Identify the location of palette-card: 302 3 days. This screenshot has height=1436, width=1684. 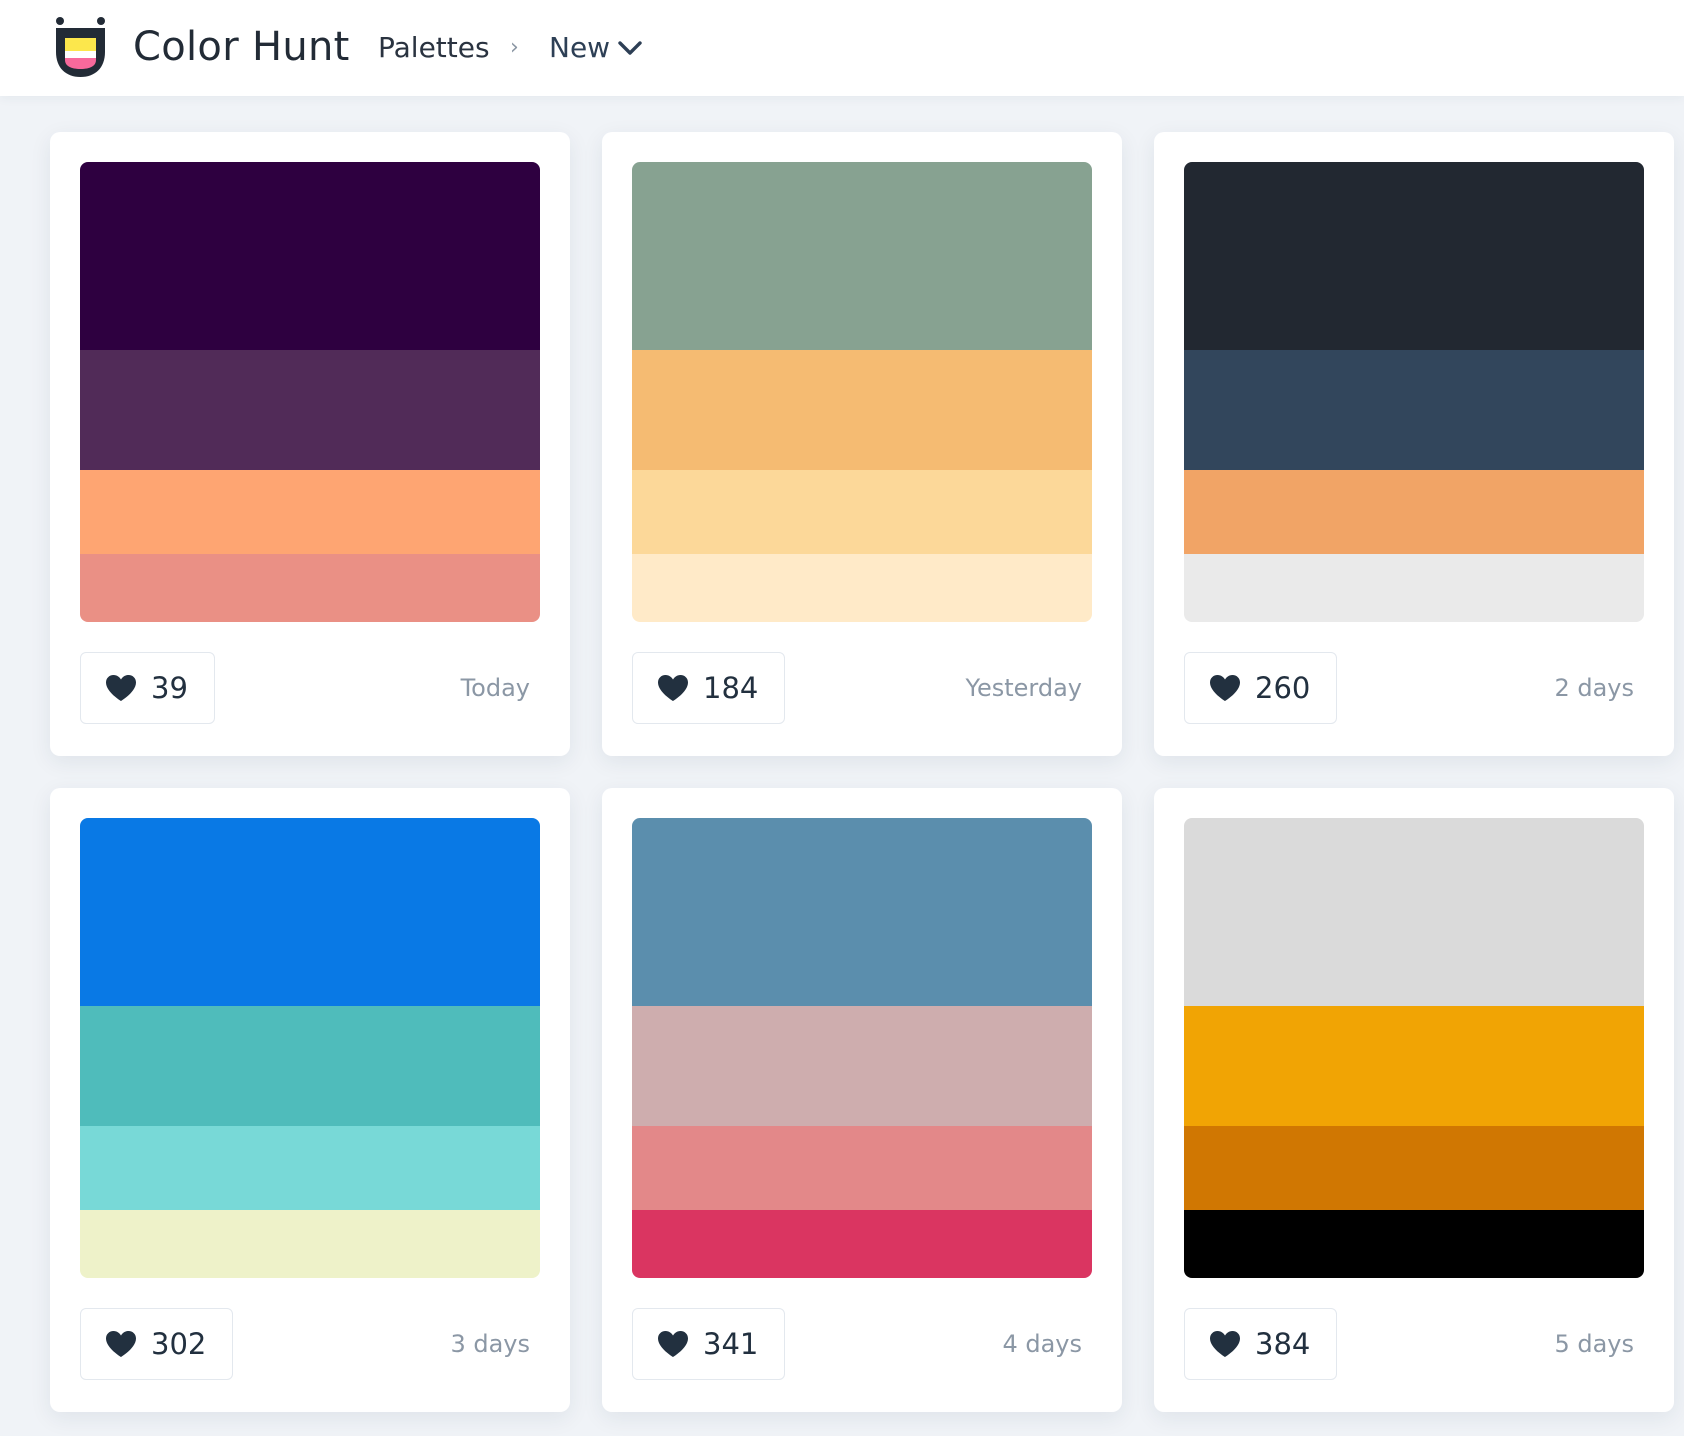
(310, 1100).